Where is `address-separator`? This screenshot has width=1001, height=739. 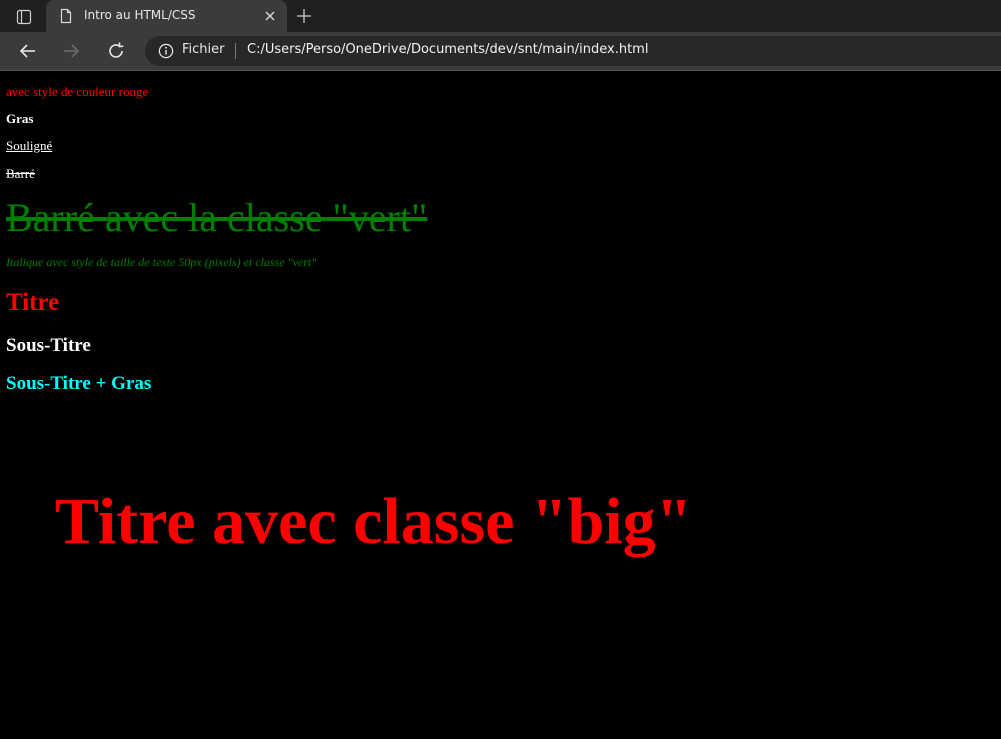 address-separator is located at coordinates (235, 51).